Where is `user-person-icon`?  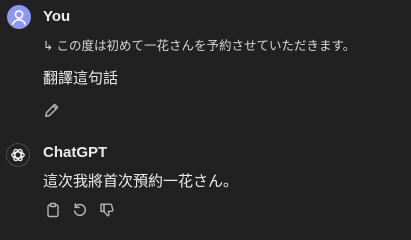 user-person-icon is located at coordinates (19, 17).